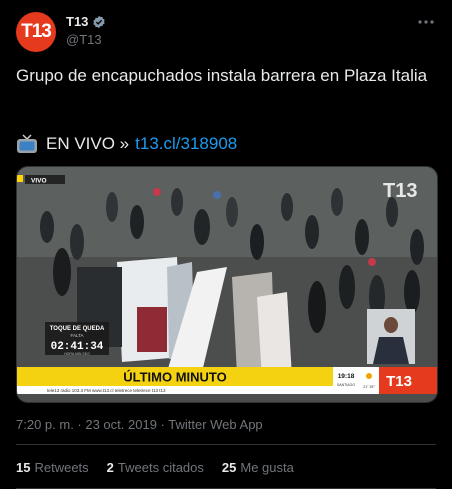 This screenshot has height=489, width=452. I want to click on tweet-header: T13 T13 @T13, so click(226, 32).